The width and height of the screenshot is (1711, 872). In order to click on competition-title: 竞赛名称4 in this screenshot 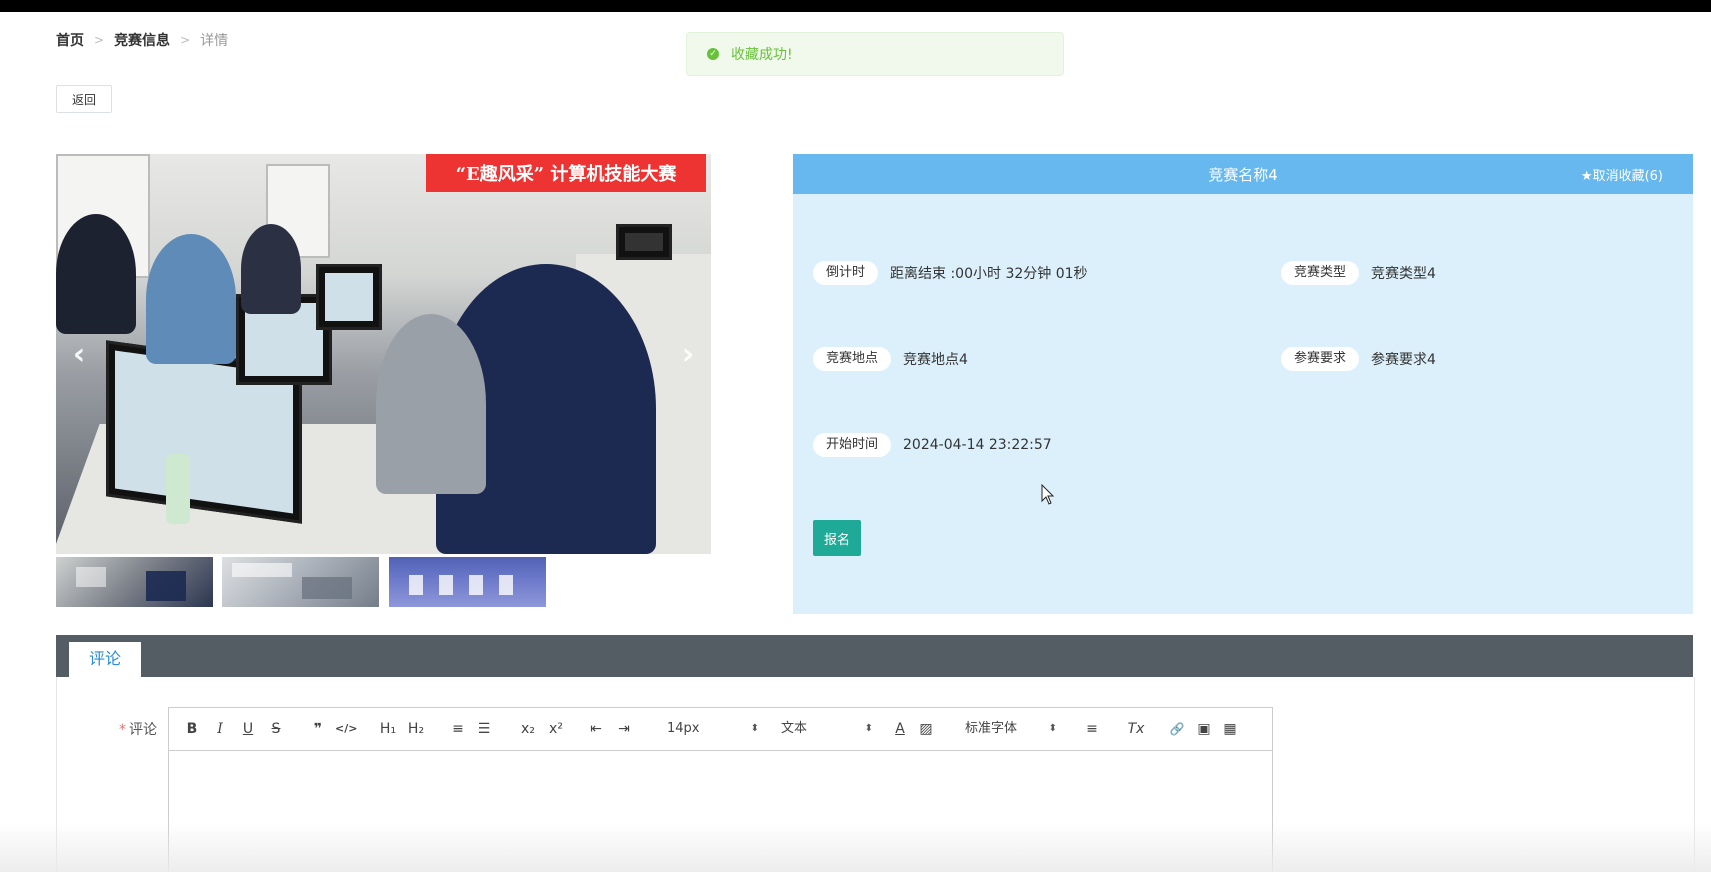, I will do `click(1243, 175)`.